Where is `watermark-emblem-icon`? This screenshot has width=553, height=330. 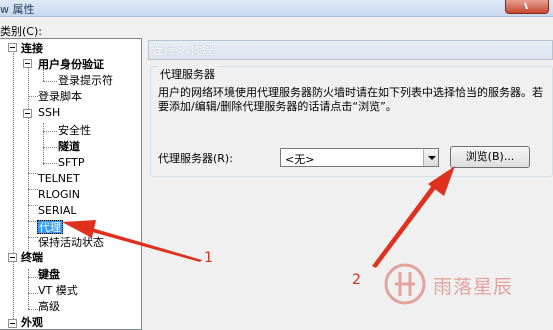 watermark-emblem-icon is located at coordinates (405, 284).